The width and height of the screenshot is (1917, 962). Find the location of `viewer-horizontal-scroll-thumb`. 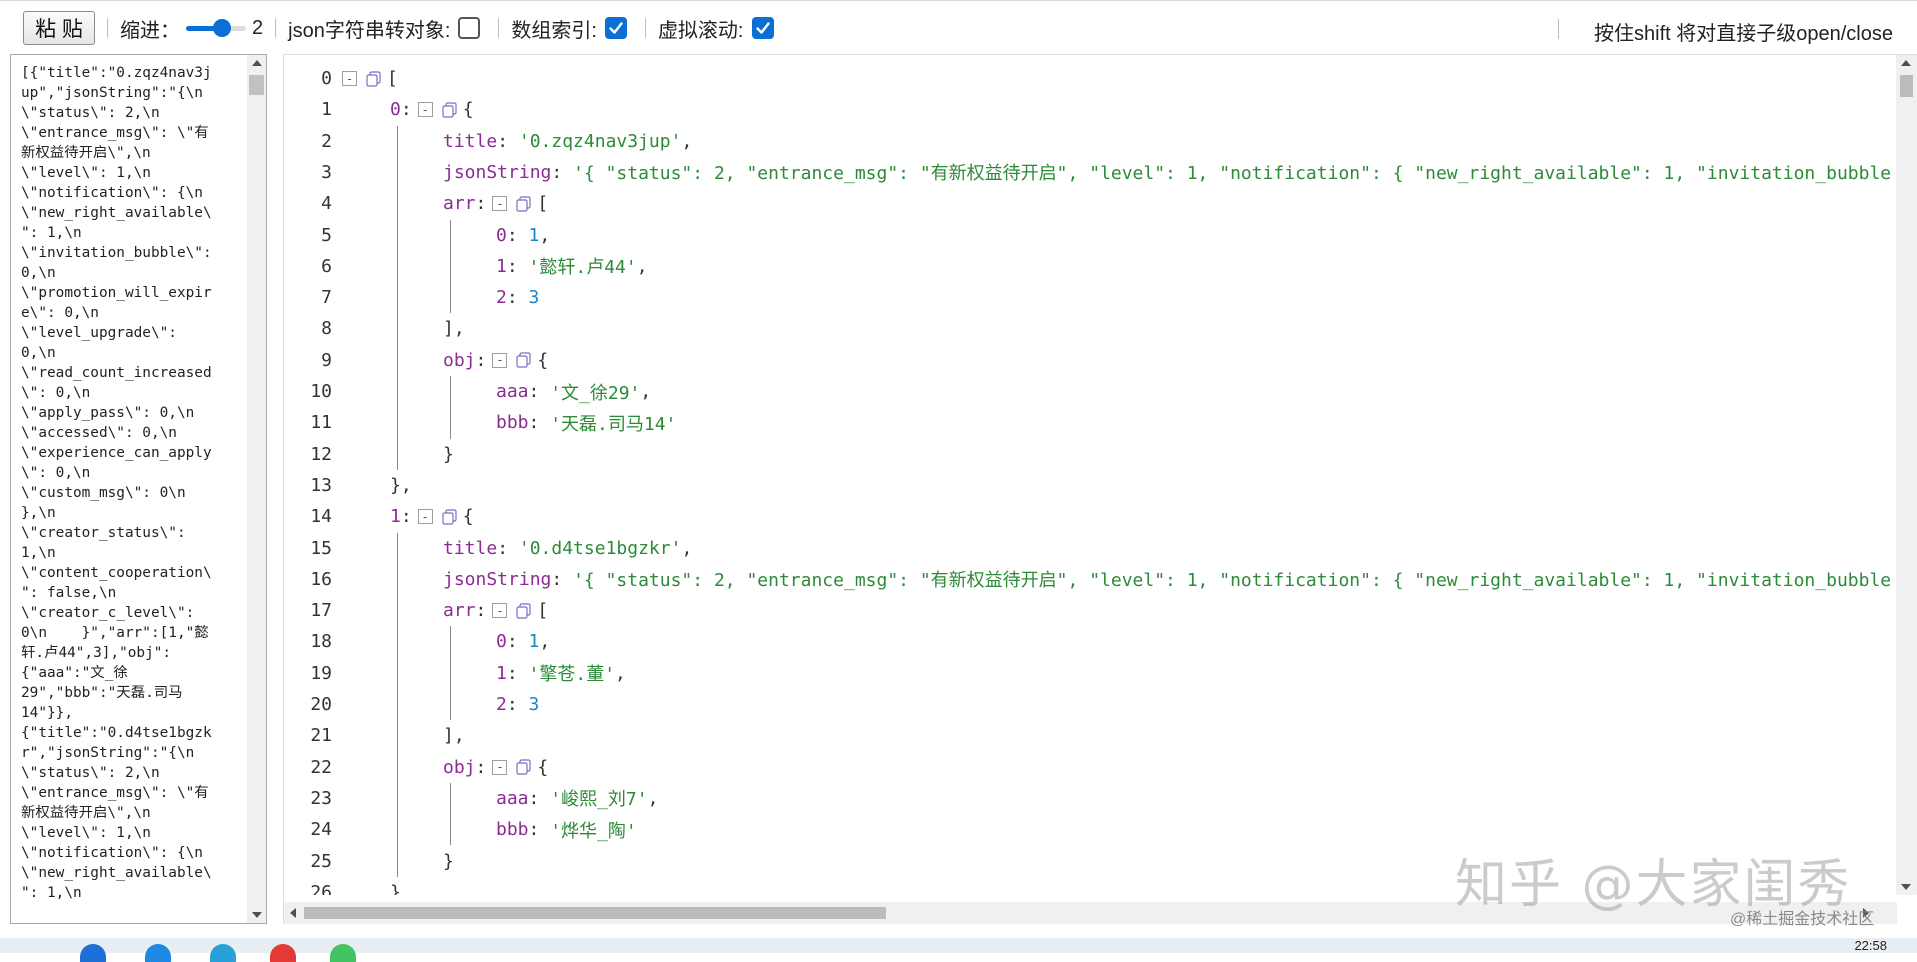

viewer-horizontal-scroll-thumb is located at coordinates (595, 913).